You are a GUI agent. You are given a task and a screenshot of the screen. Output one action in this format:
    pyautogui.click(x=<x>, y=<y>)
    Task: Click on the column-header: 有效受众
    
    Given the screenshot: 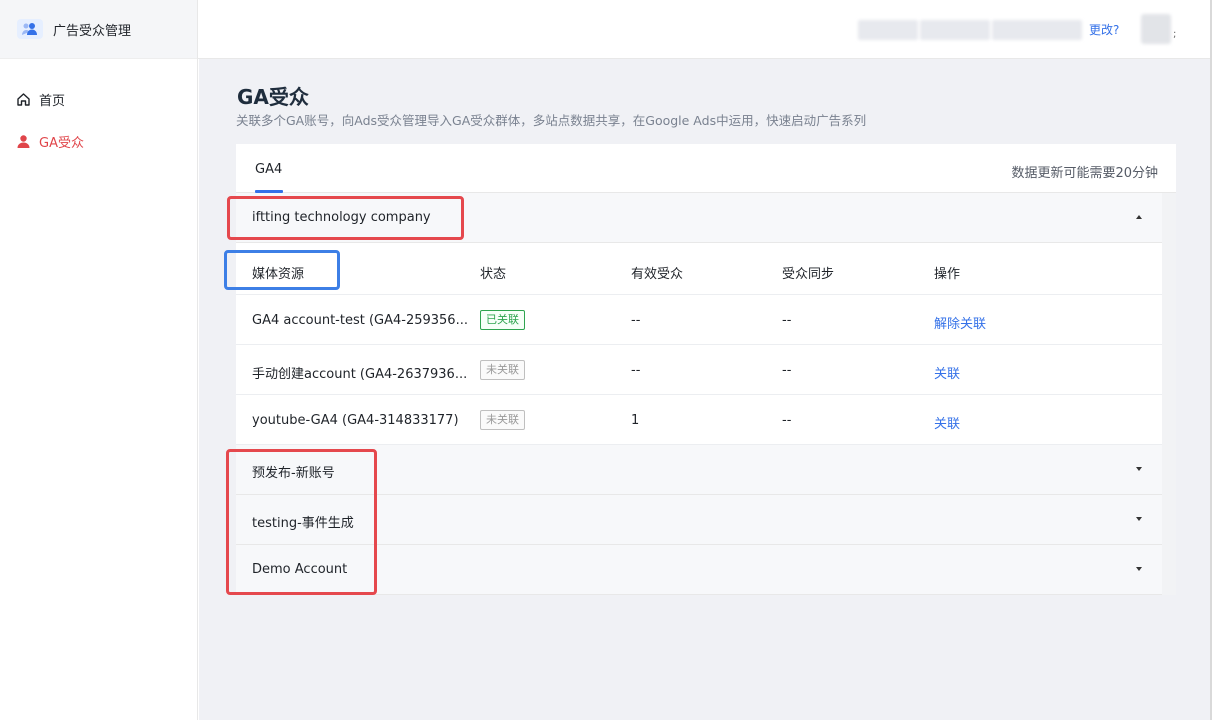 What is the action you would take?
    pyautogui.click(x=657, y=274)
    